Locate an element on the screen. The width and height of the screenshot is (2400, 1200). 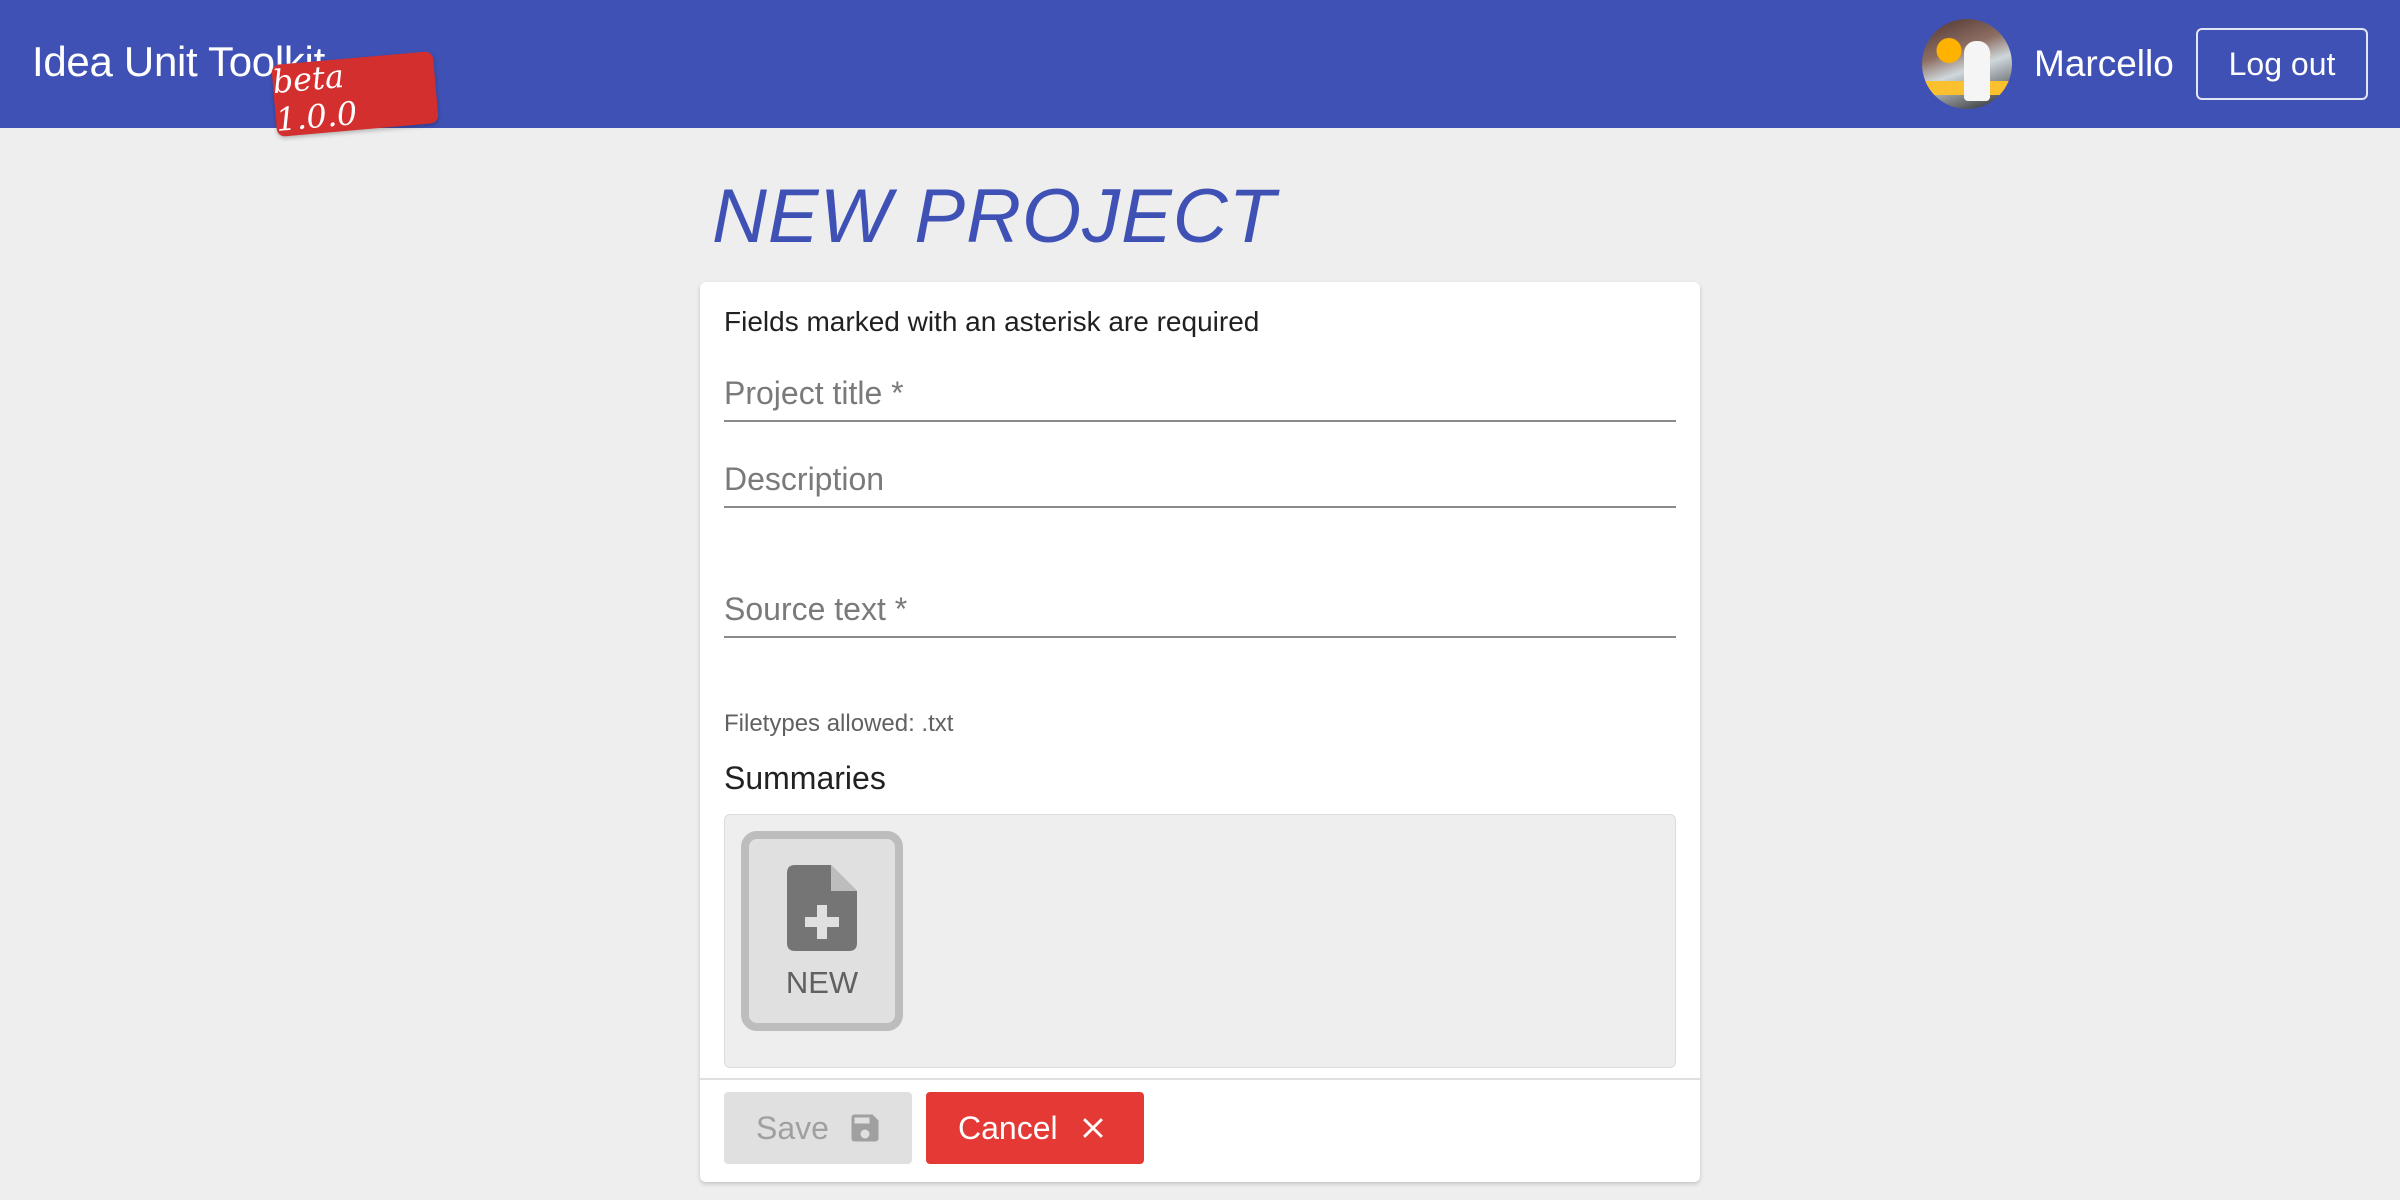
page-title: NEW PROJECT is located at coordinates (994, 216).